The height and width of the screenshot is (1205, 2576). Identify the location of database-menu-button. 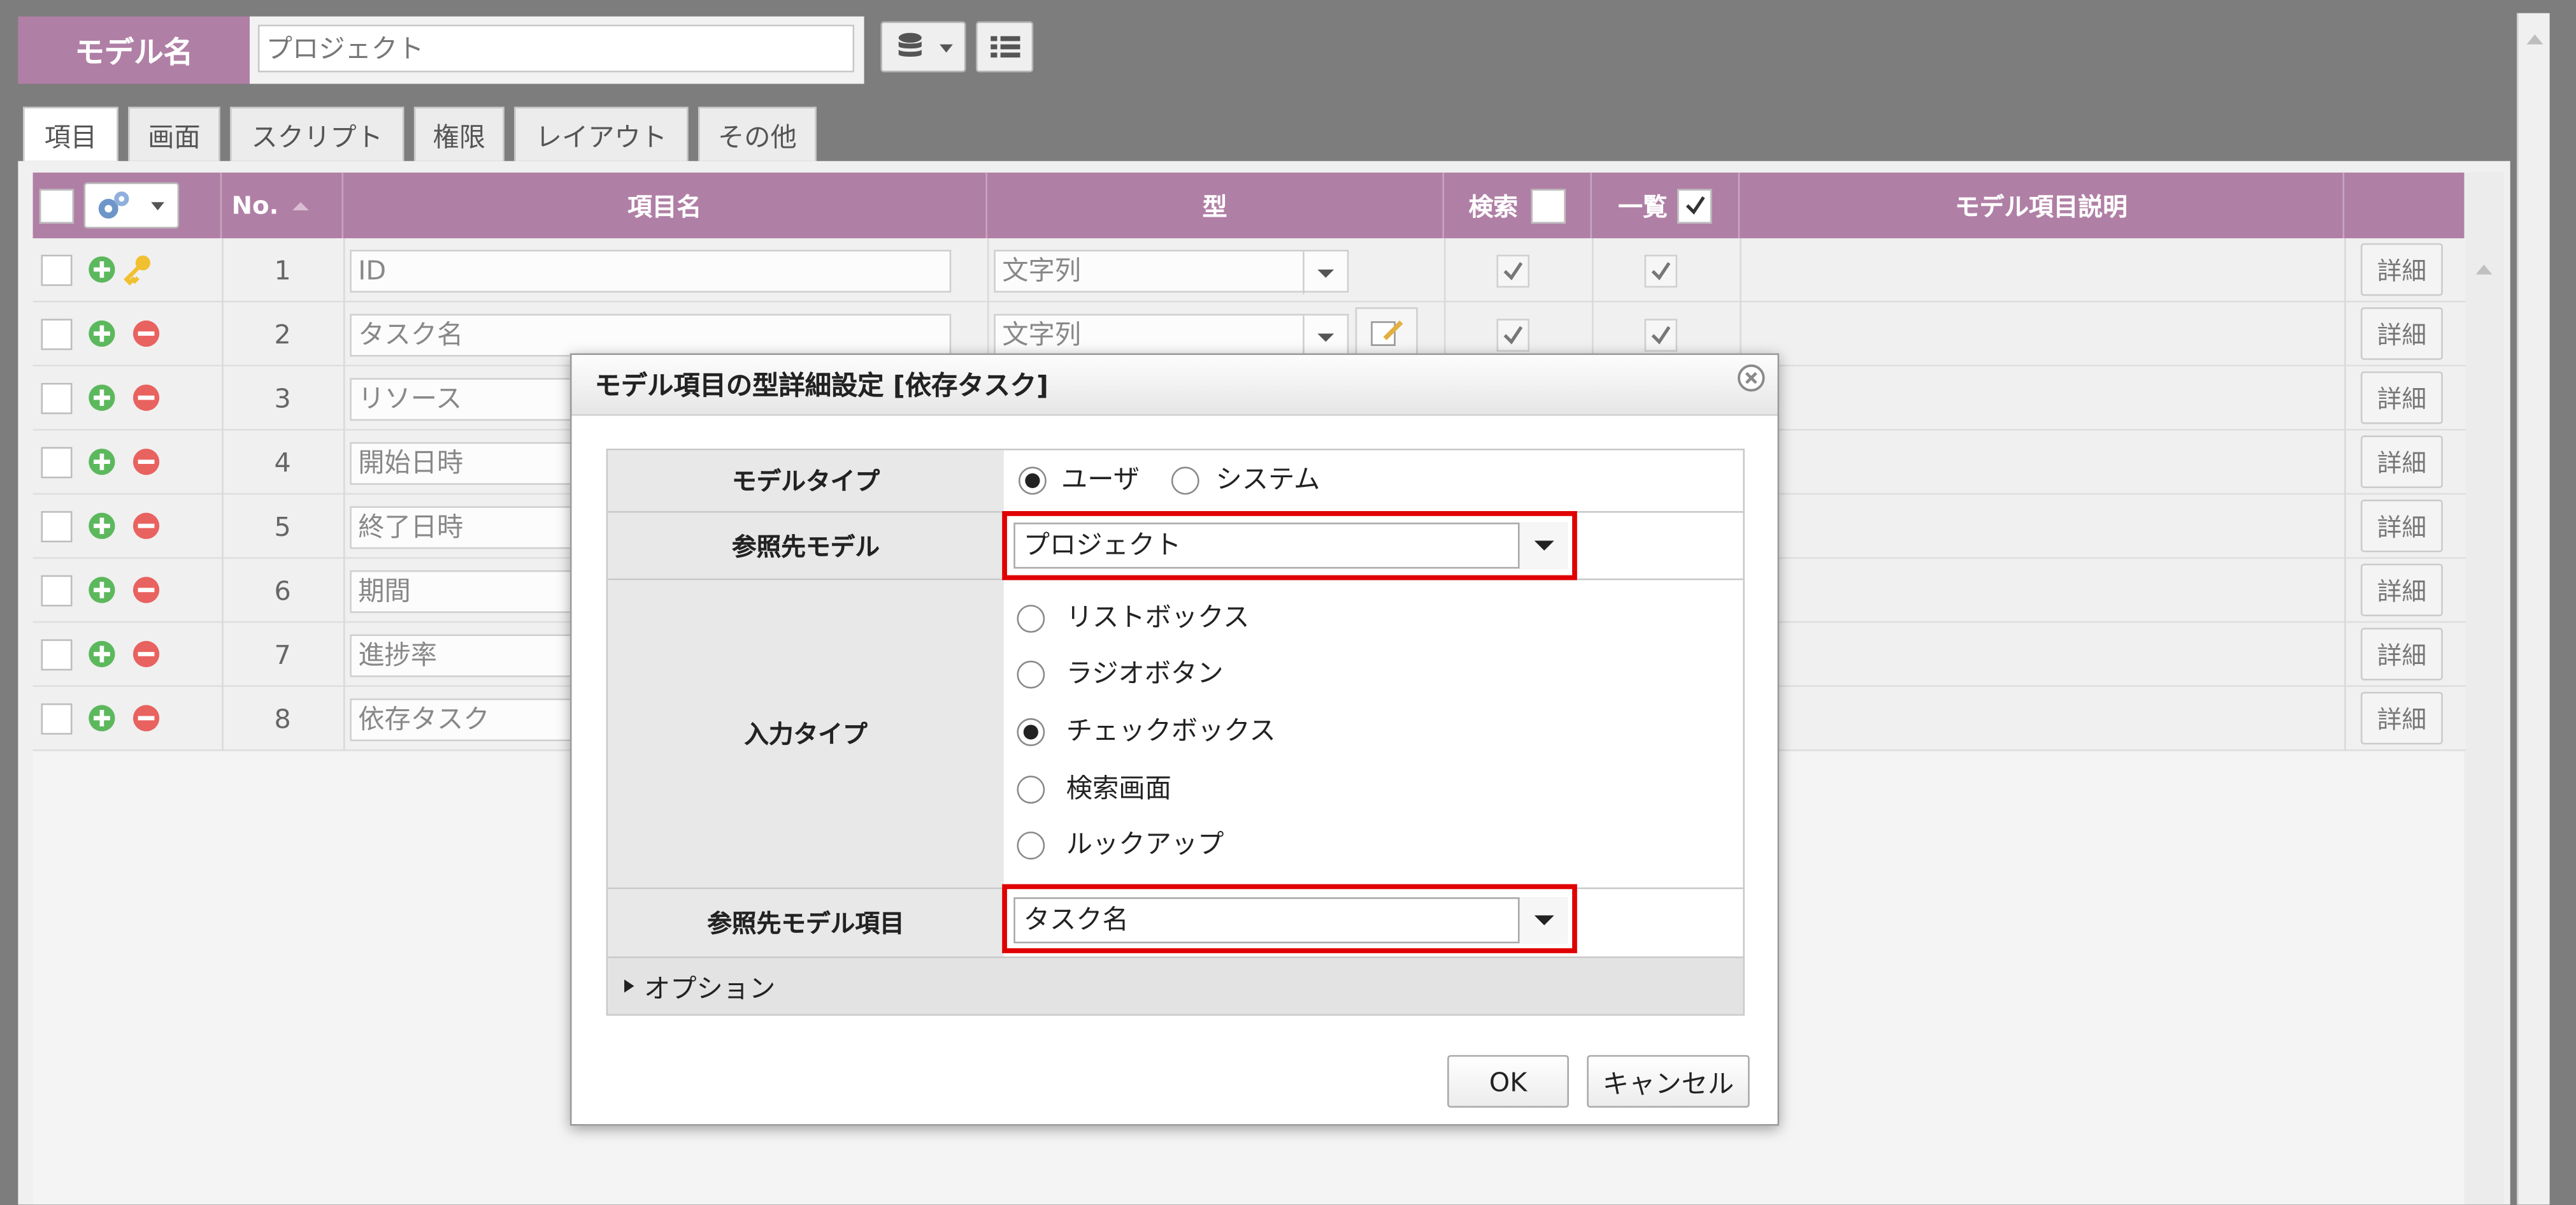
(923, 47).